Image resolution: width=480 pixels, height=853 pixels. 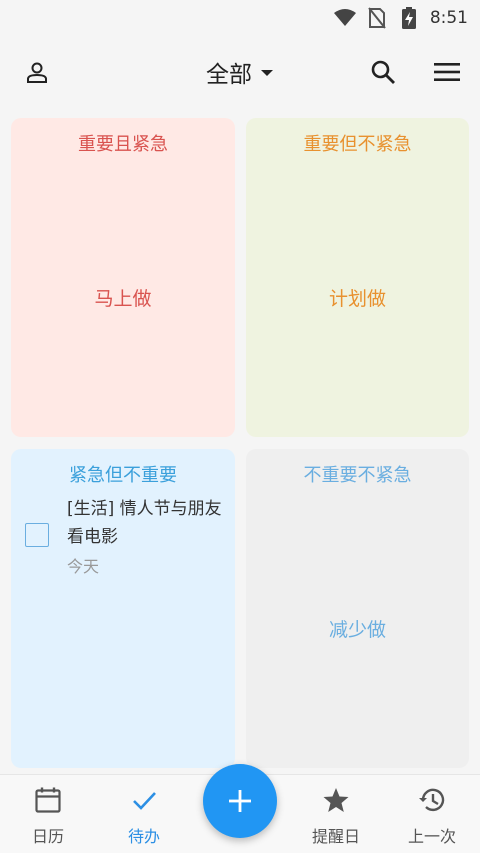 What do you see at coordinates (357, 144) in the screenshot?
I see `quadrant-title: 重要但不紧急` at bounding box center [357, 144].